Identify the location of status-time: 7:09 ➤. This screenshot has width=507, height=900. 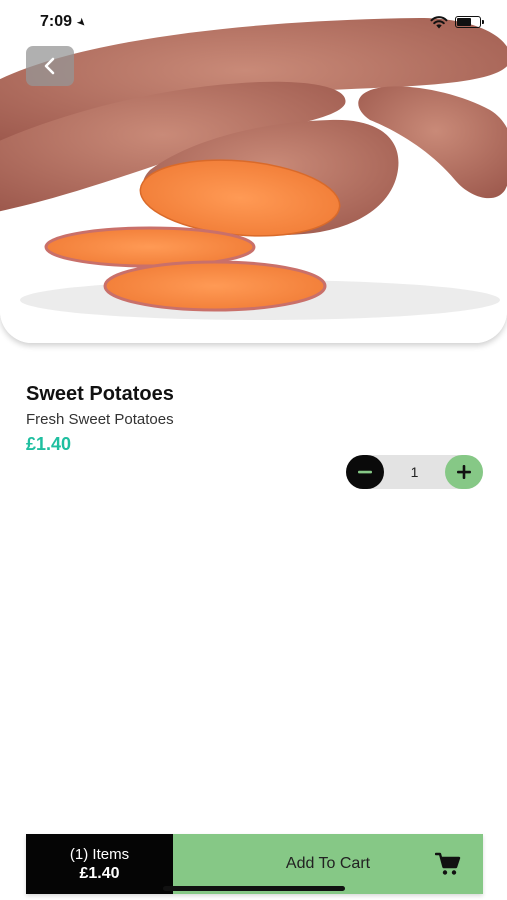
(64, 22).